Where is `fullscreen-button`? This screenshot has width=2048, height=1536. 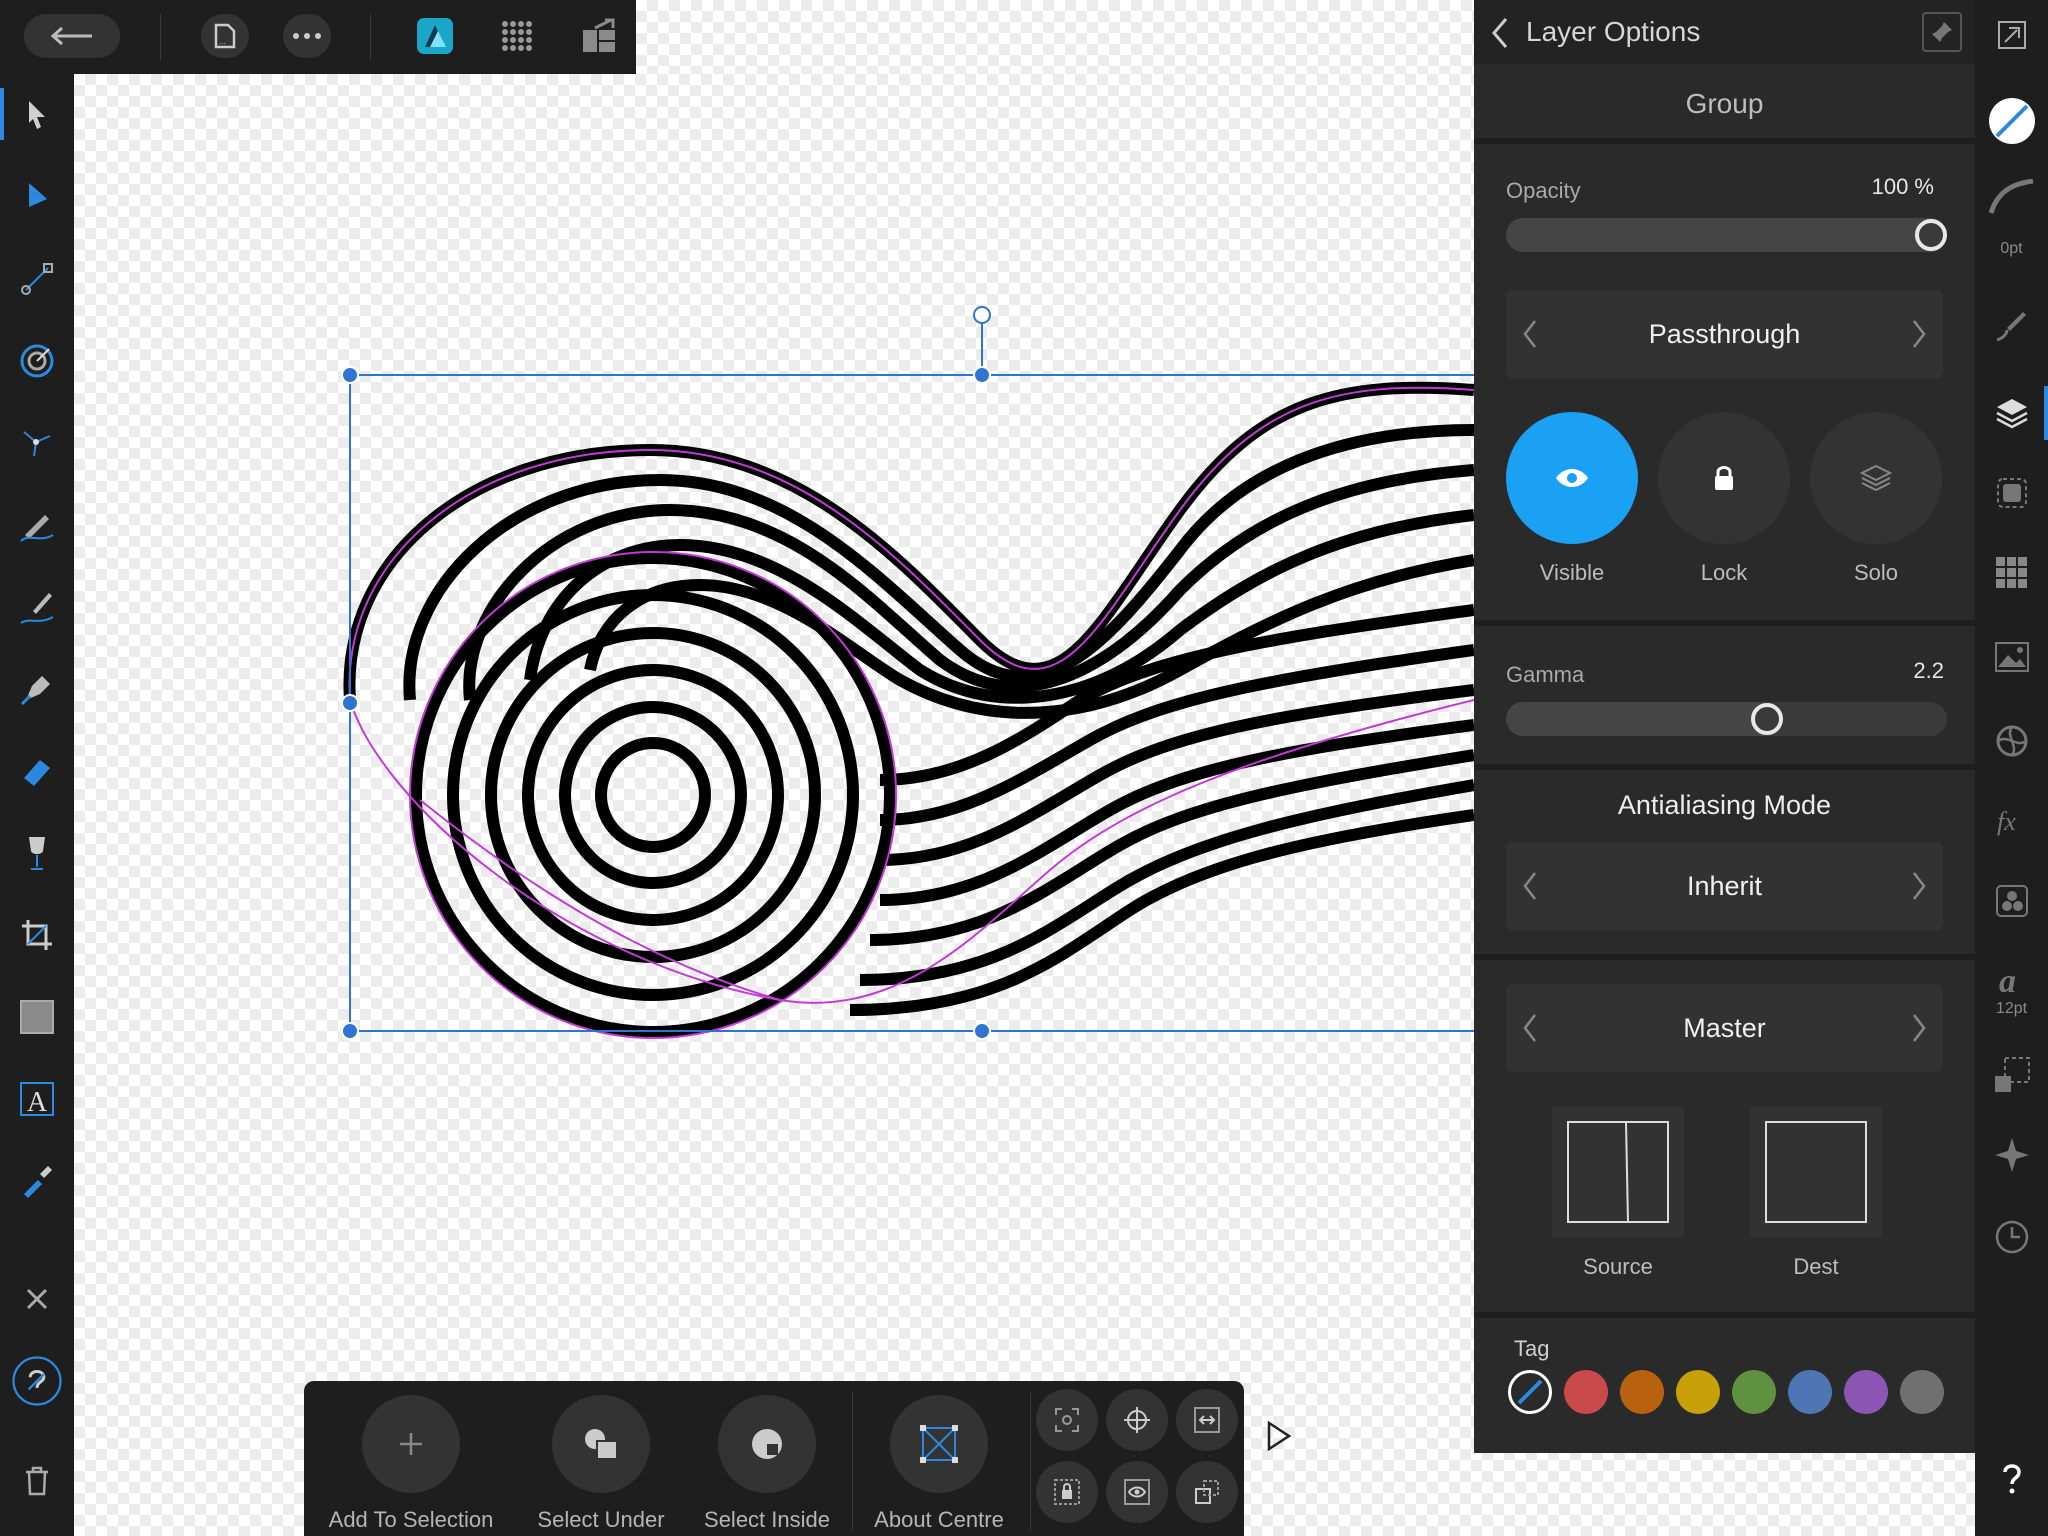
fullscreen-button is located at coordinates (2012, 35).